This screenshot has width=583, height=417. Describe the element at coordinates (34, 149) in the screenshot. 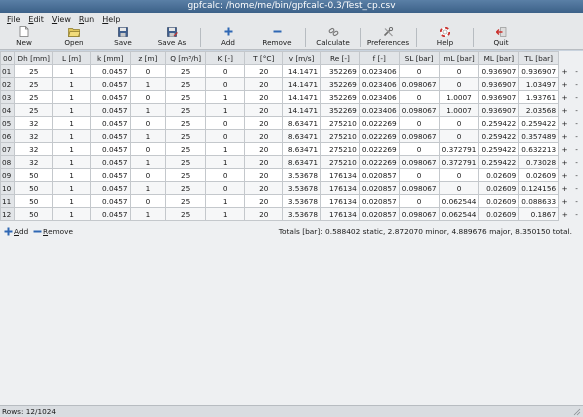

I see `table-cell: 32` at that location.